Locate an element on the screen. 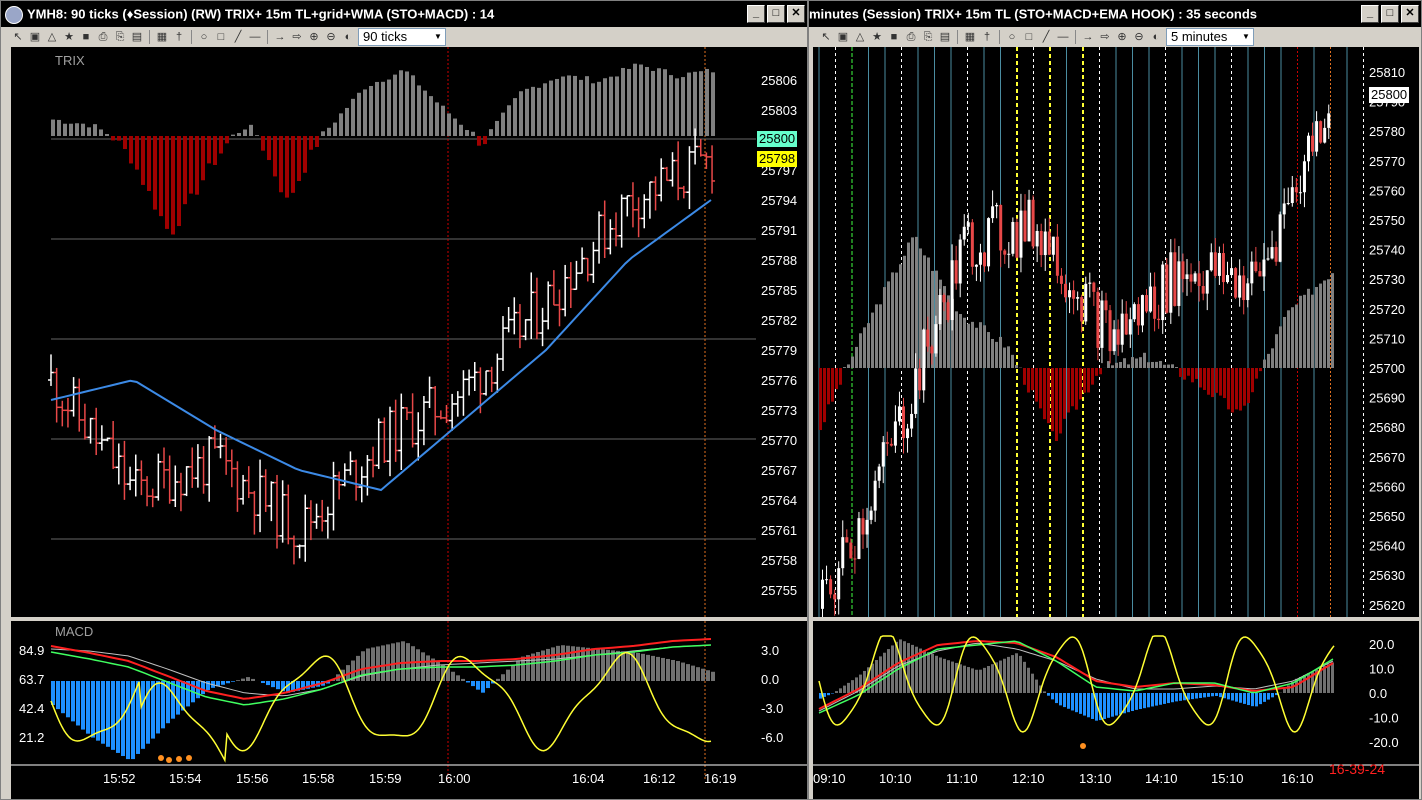 The width and height of the screenshot is (1422, 800). price-axis-label: 25760 is located at coordinates (1387, 190).